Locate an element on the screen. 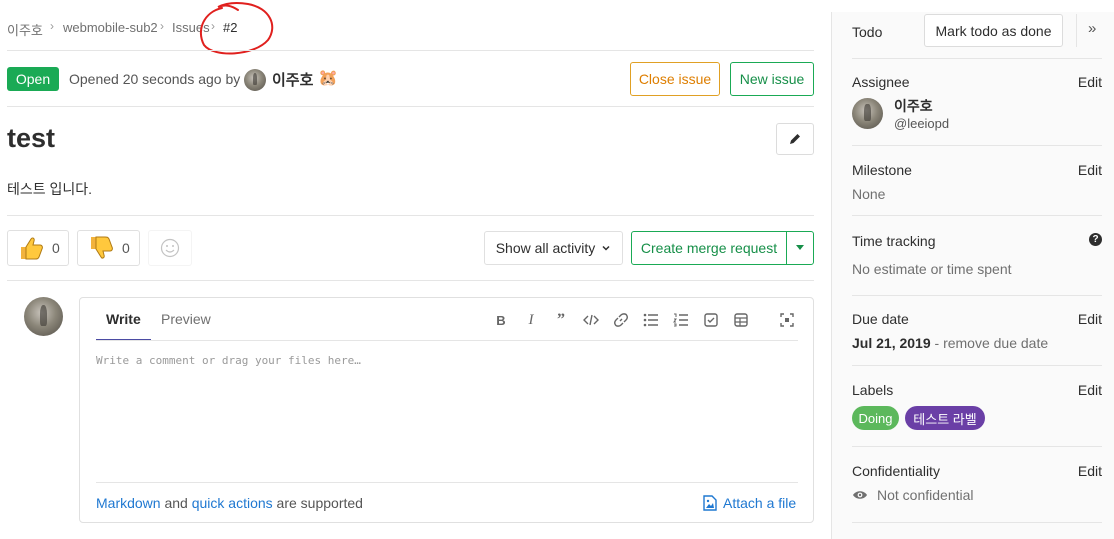  milestone-title: Milestone is located at coordinates (882, 170).